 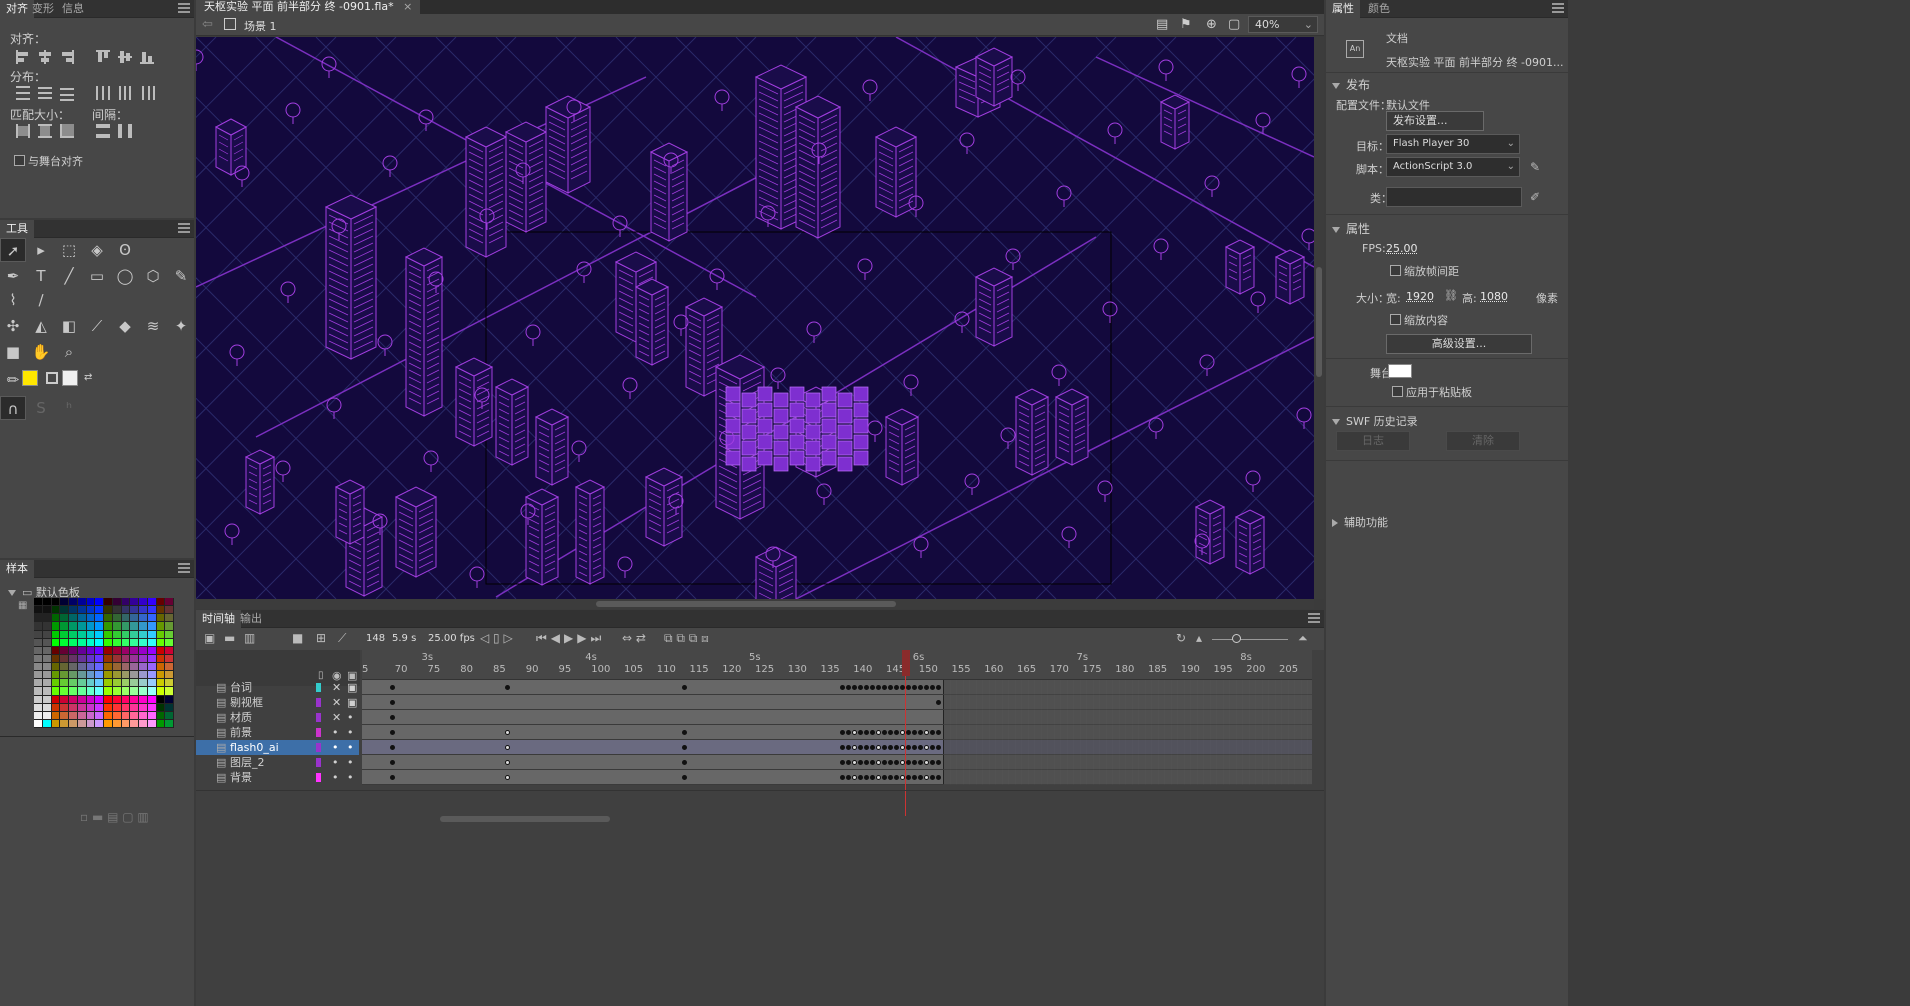 I want to click on align-left-icon, so click(x=23, y=57).